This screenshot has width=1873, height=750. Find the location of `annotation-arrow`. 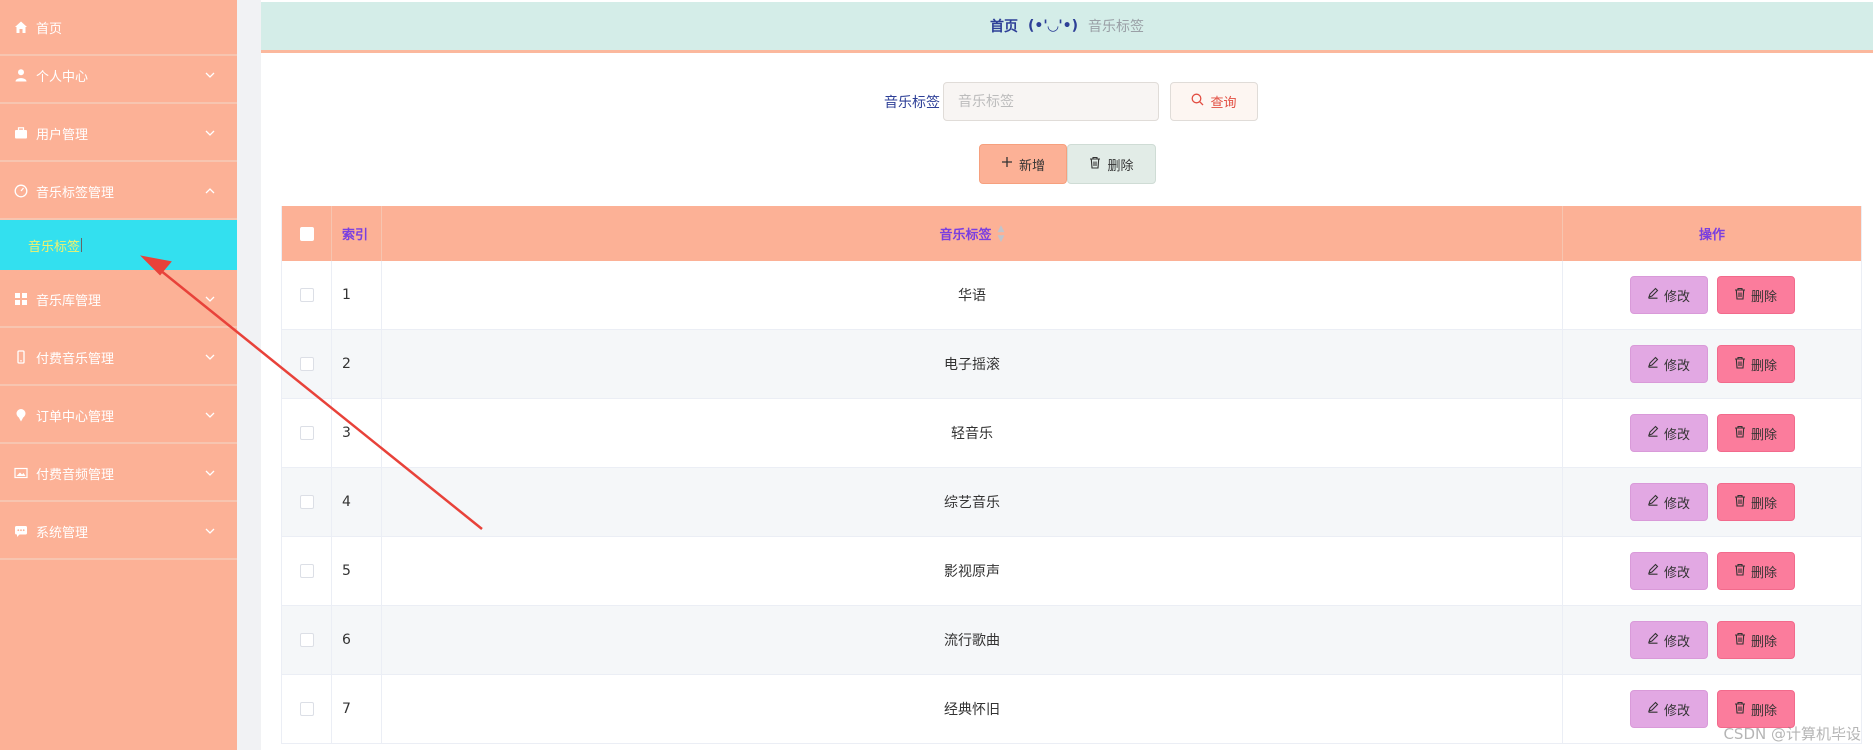

annotation-arrow is located at coordinates (311, 392).